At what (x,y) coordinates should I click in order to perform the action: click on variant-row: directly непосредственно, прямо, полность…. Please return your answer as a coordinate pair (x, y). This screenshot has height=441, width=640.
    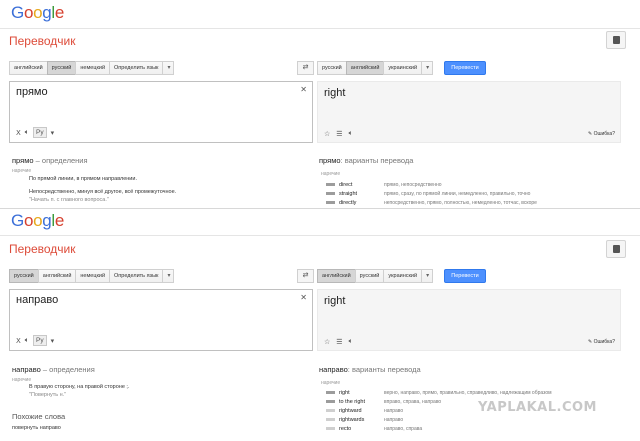
    Looking at the image, I should click on (431, 202).